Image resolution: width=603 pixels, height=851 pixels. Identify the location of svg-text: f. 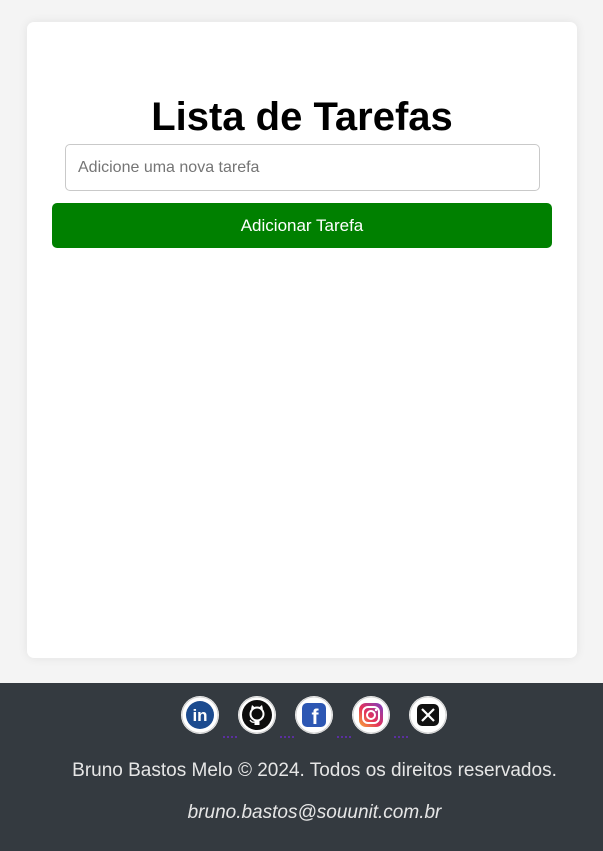
(316, 717).